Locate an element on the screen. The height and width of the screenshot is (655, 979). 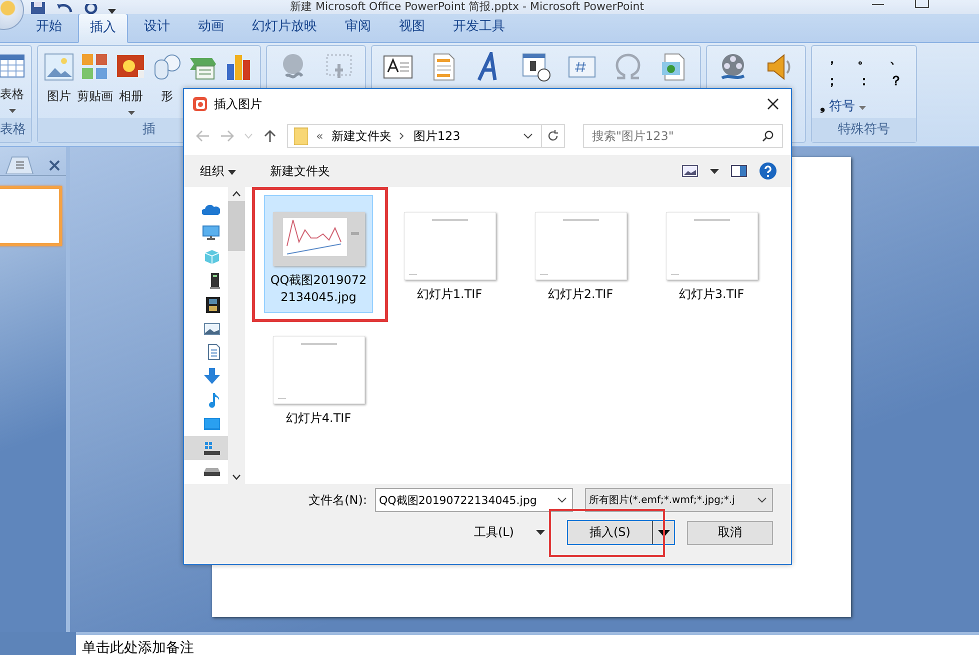
cube-icon is located at coordinates (212, 256).